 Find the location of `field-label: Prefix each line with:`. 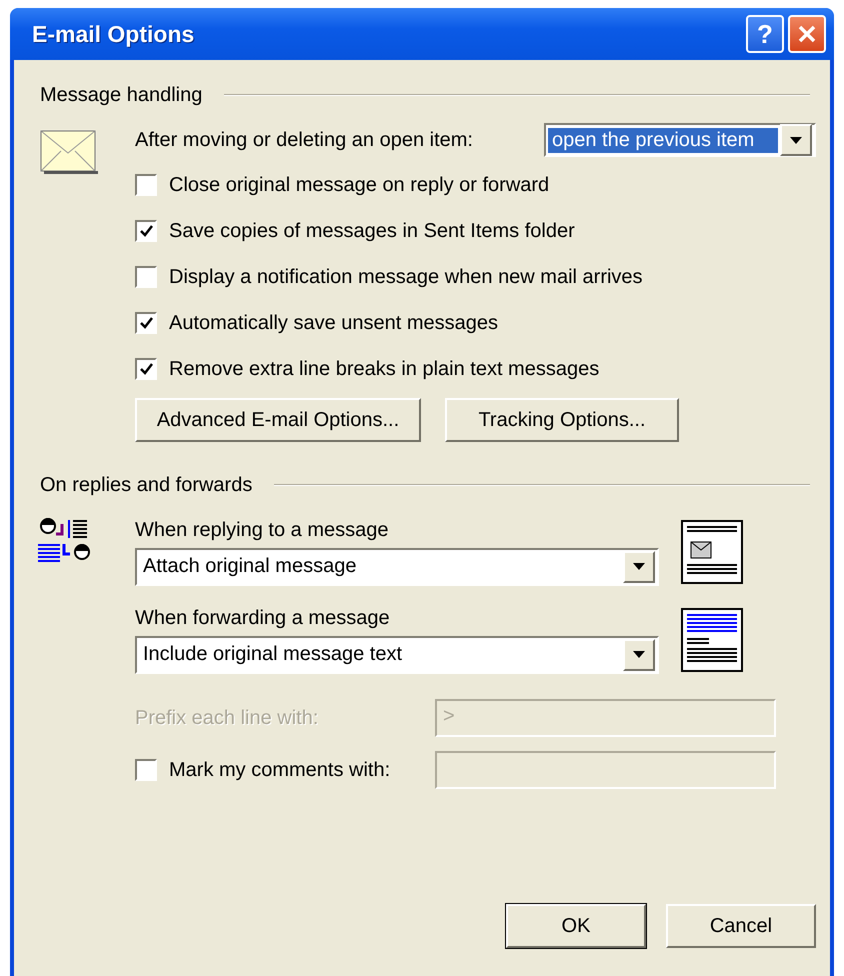

field-label: Prefix each line with: is located at coordinates (227, 718).